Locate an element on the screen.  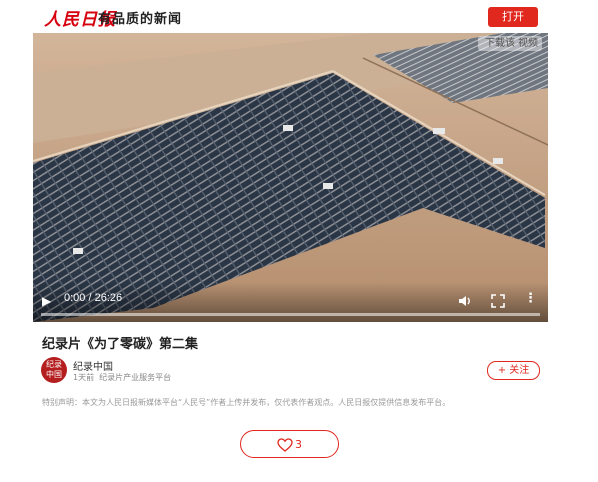
volume-icon is located at coordinates (465, 302).